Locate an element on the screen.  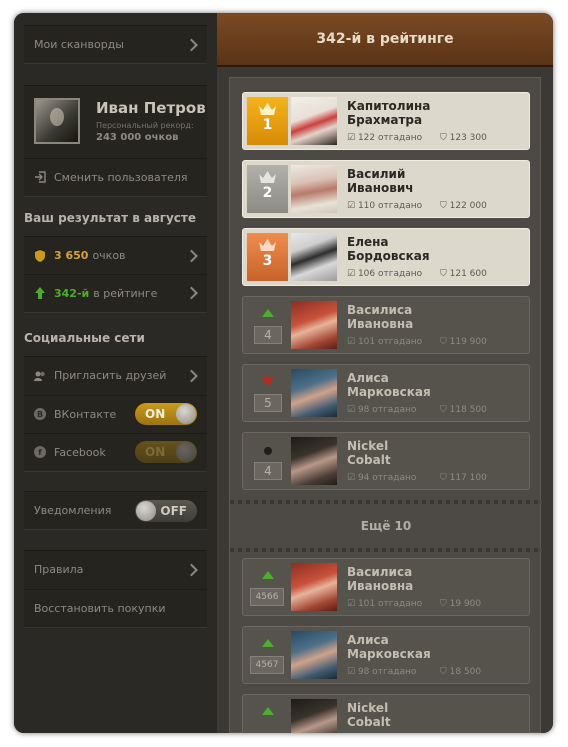
player-first-name: Nickel is located at coordinates (368, 708).